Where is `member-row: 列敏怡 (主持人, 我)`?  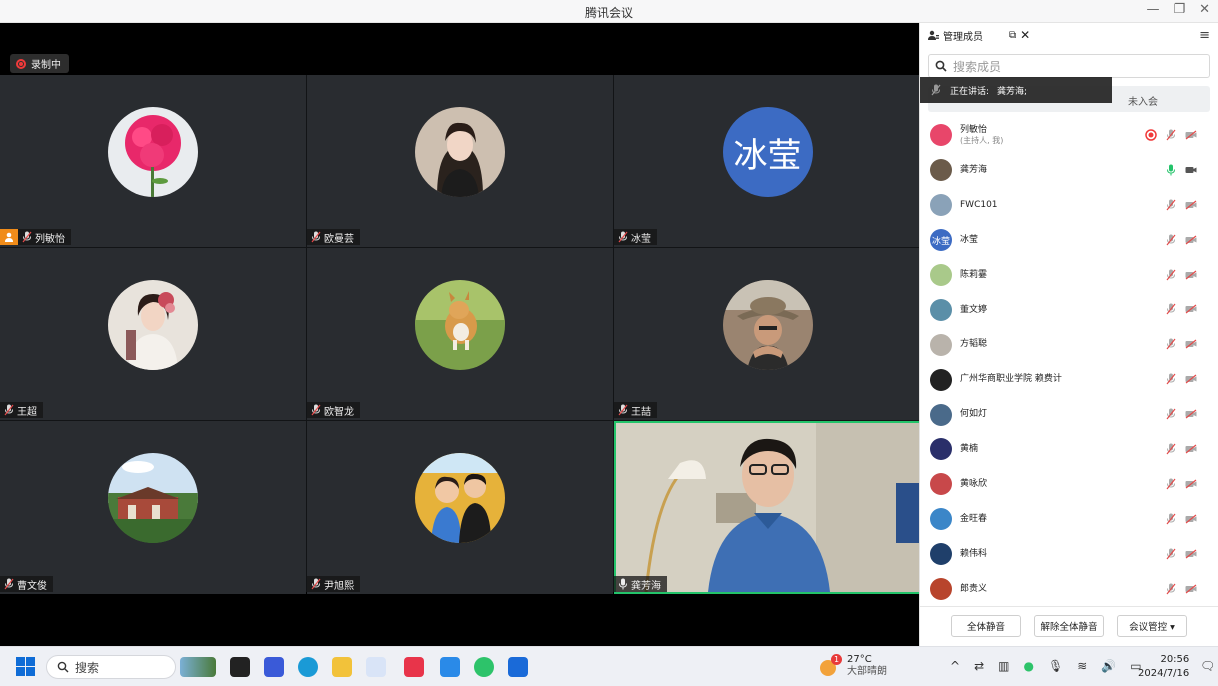 member-row: 列敏怡 (主持人, 我) is located at coordinates (1069, 135).